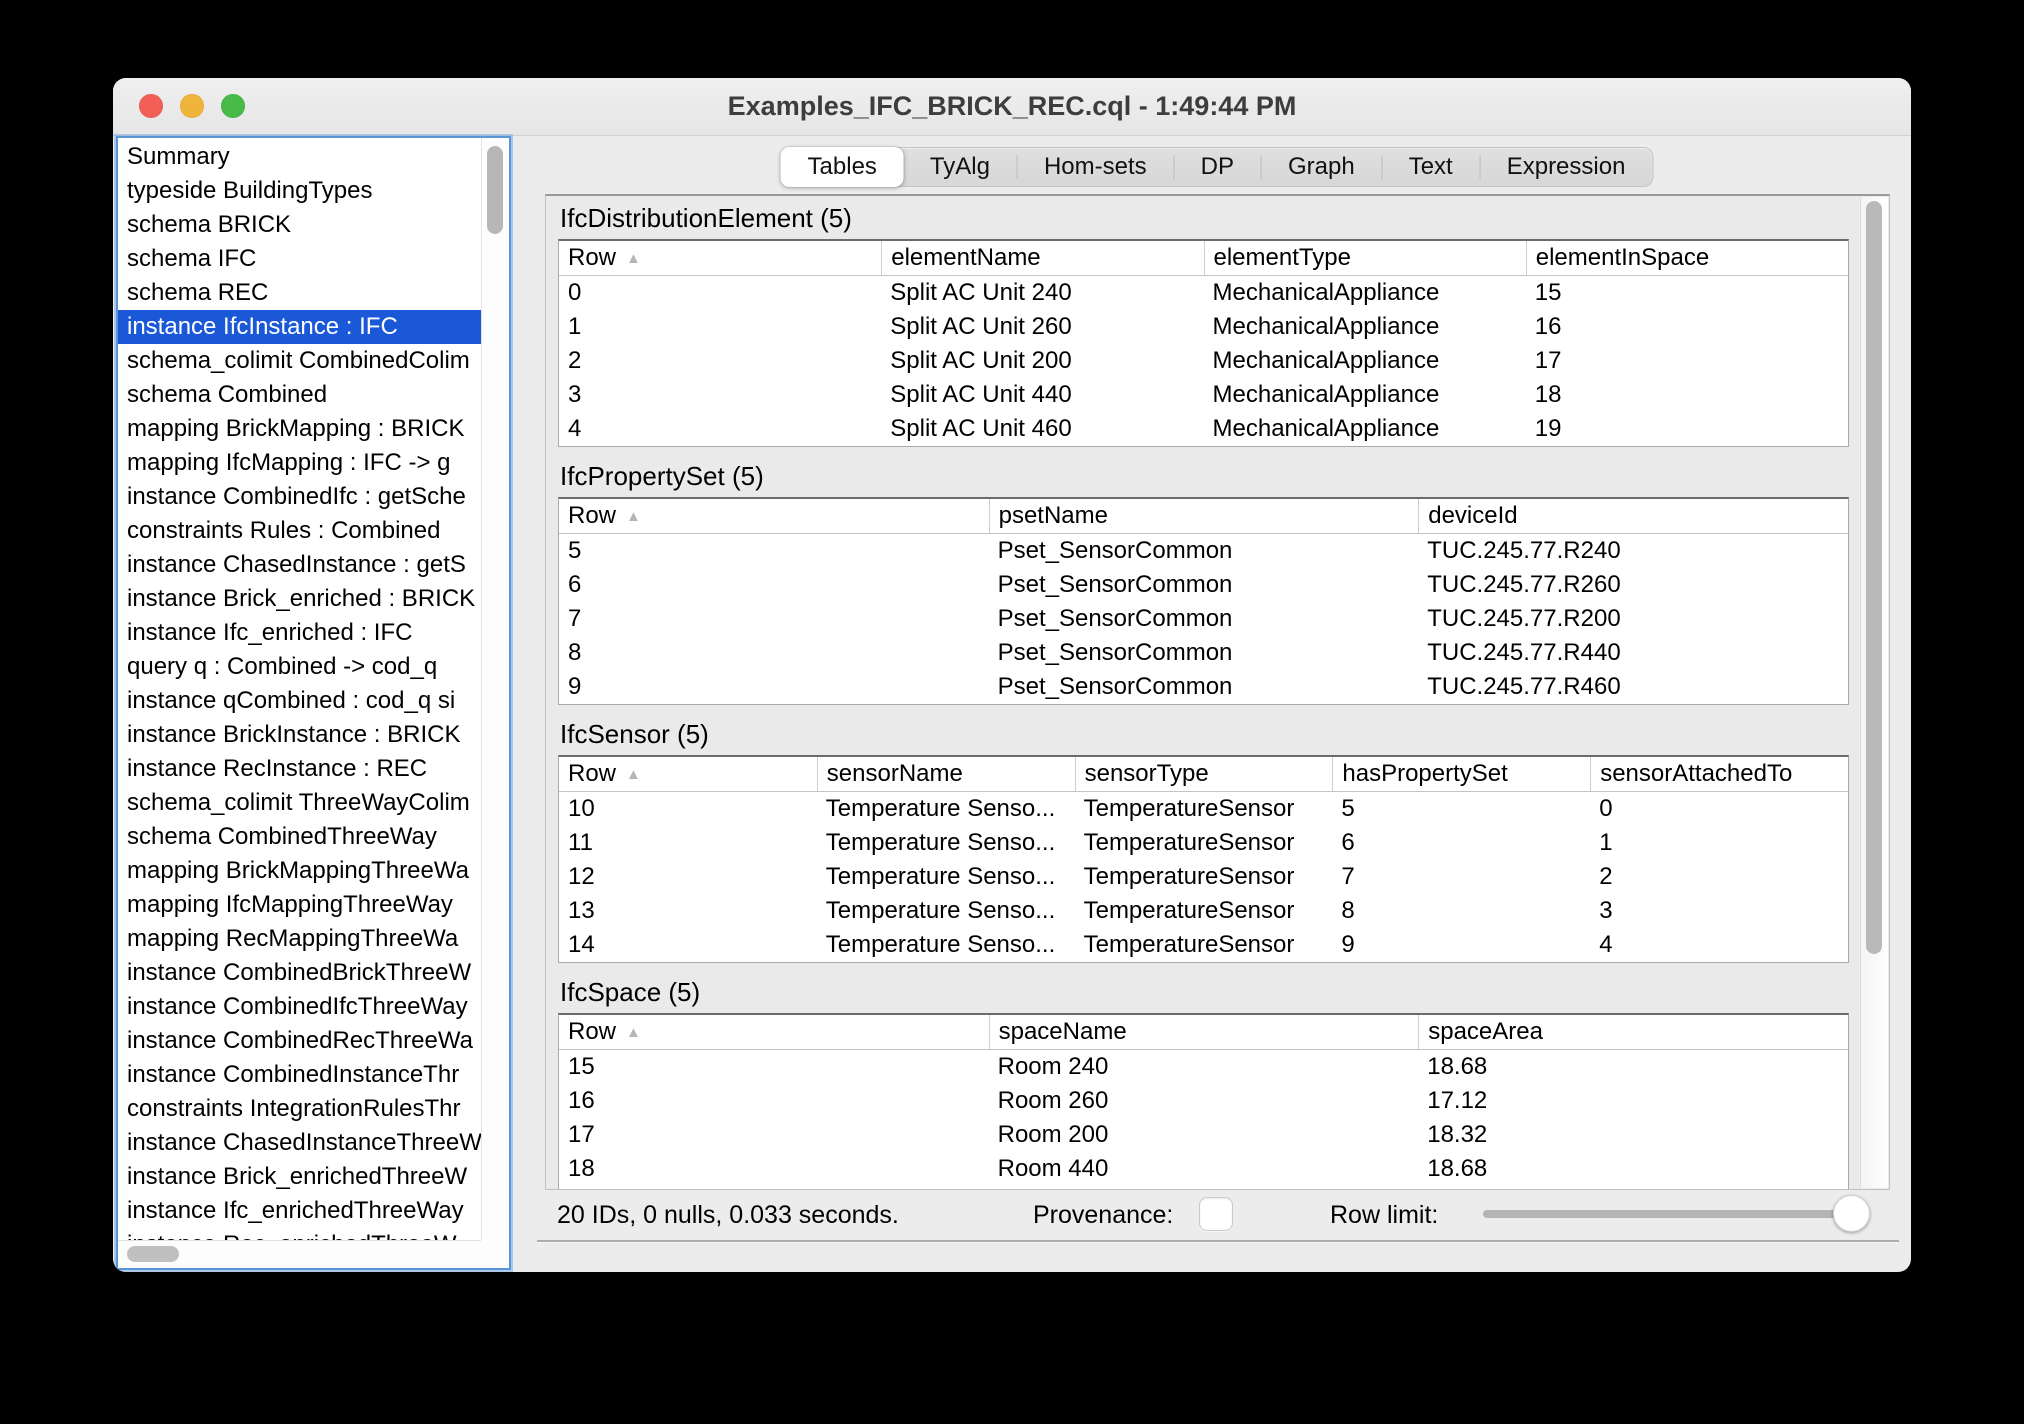  What do you see at coordinates (1203, 774) in the screenshot?
I see `column-header: sensorType` at bounding box center [1203, 774].